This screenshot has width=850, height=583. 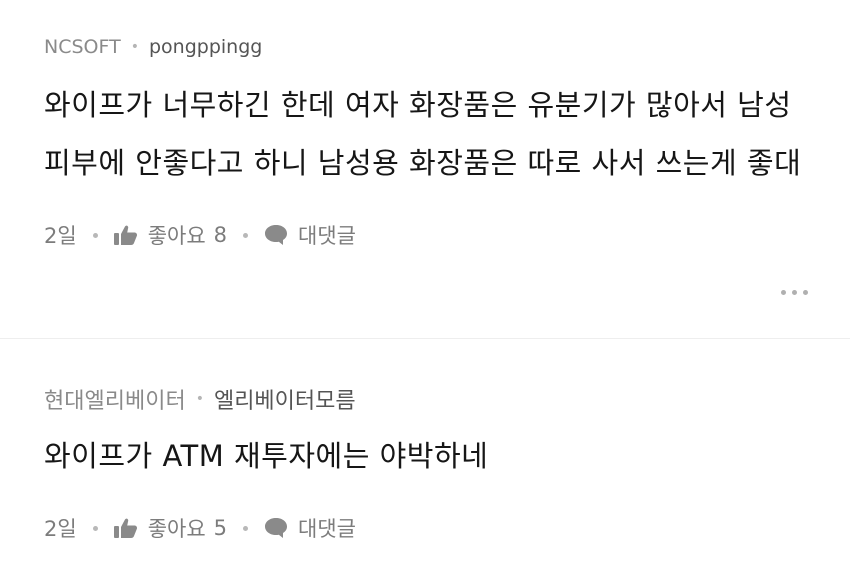 I want to click on author-username: pongppingg, so click(x=205, y=47).